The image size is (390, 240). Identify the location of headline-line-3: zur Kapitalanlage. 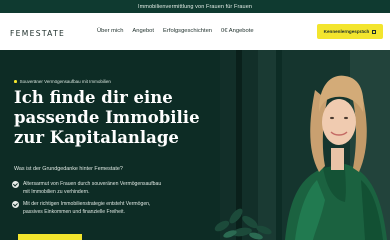
(96, 137).